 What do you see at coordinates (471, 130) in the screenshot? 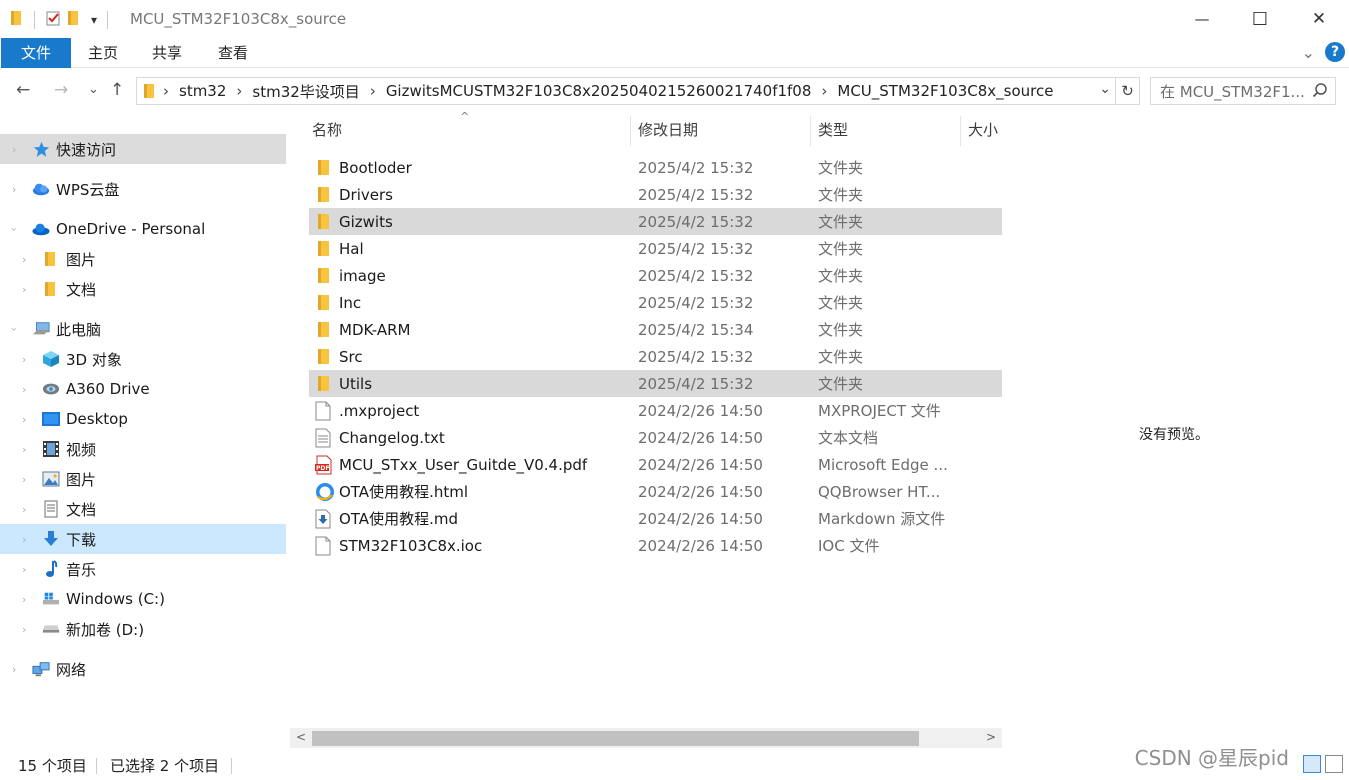
I see `column-header-name: 名称` at bounding box center [471, 130].